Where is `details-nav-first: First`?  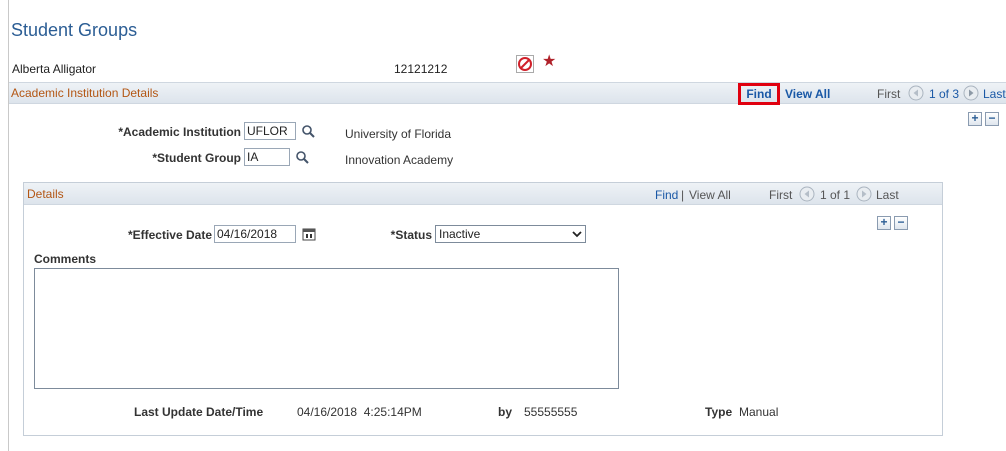 details-nav-first: First is located at coordinates (781, 195).